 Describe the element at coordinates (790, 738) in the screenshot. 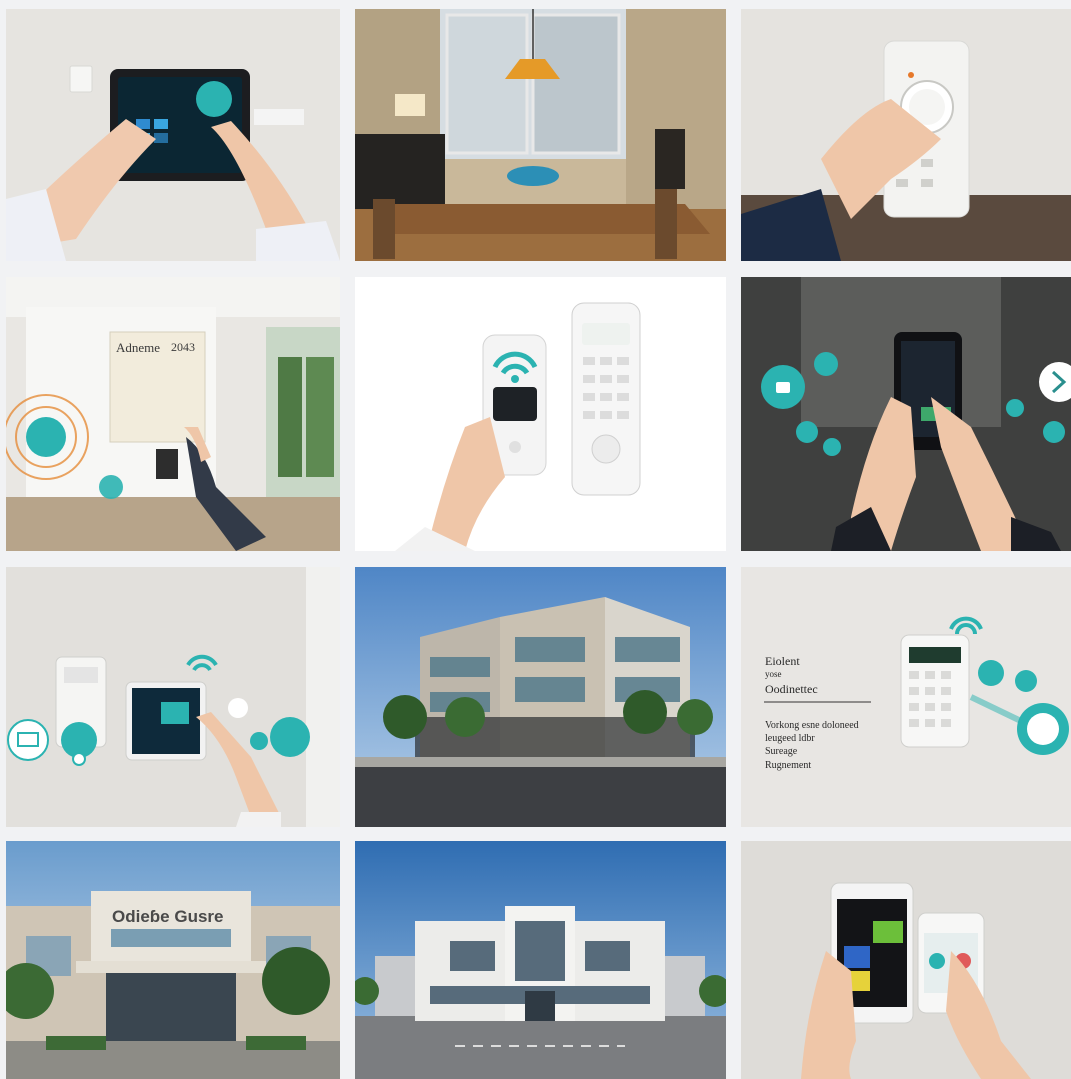

I see `keypad-body-2: leugeed ldbr` at that location.